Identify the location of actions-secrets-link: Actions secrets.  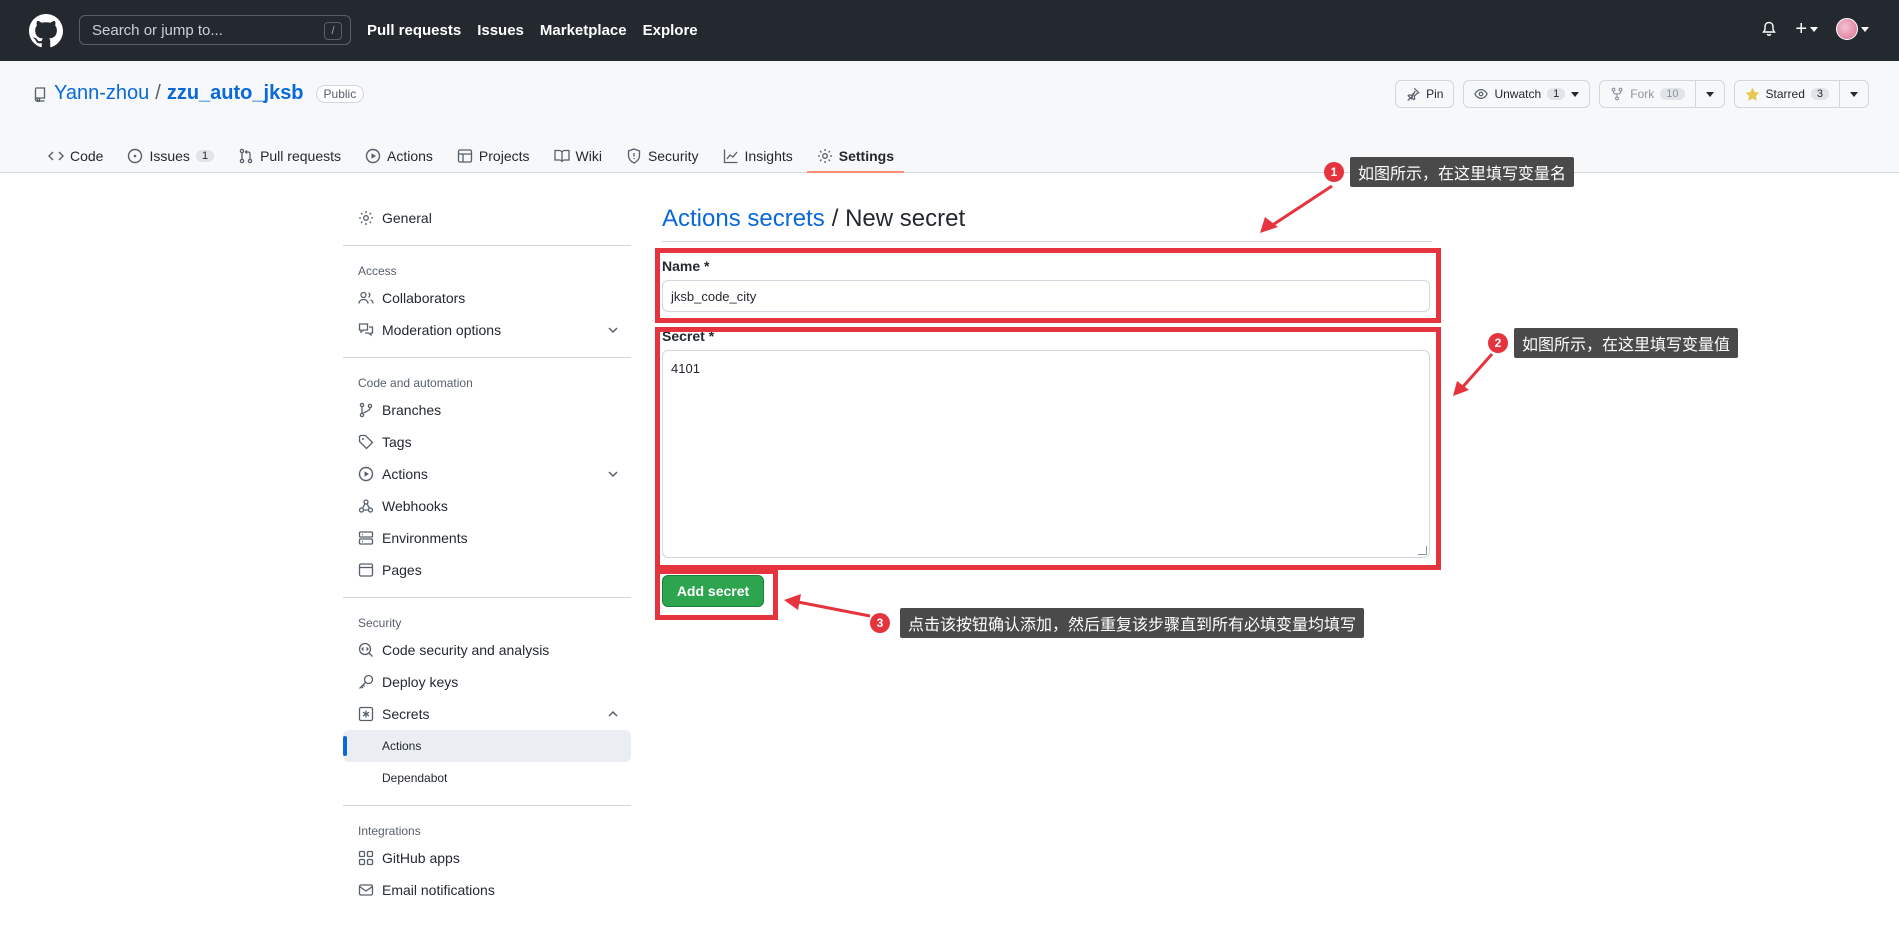
(743, 219).